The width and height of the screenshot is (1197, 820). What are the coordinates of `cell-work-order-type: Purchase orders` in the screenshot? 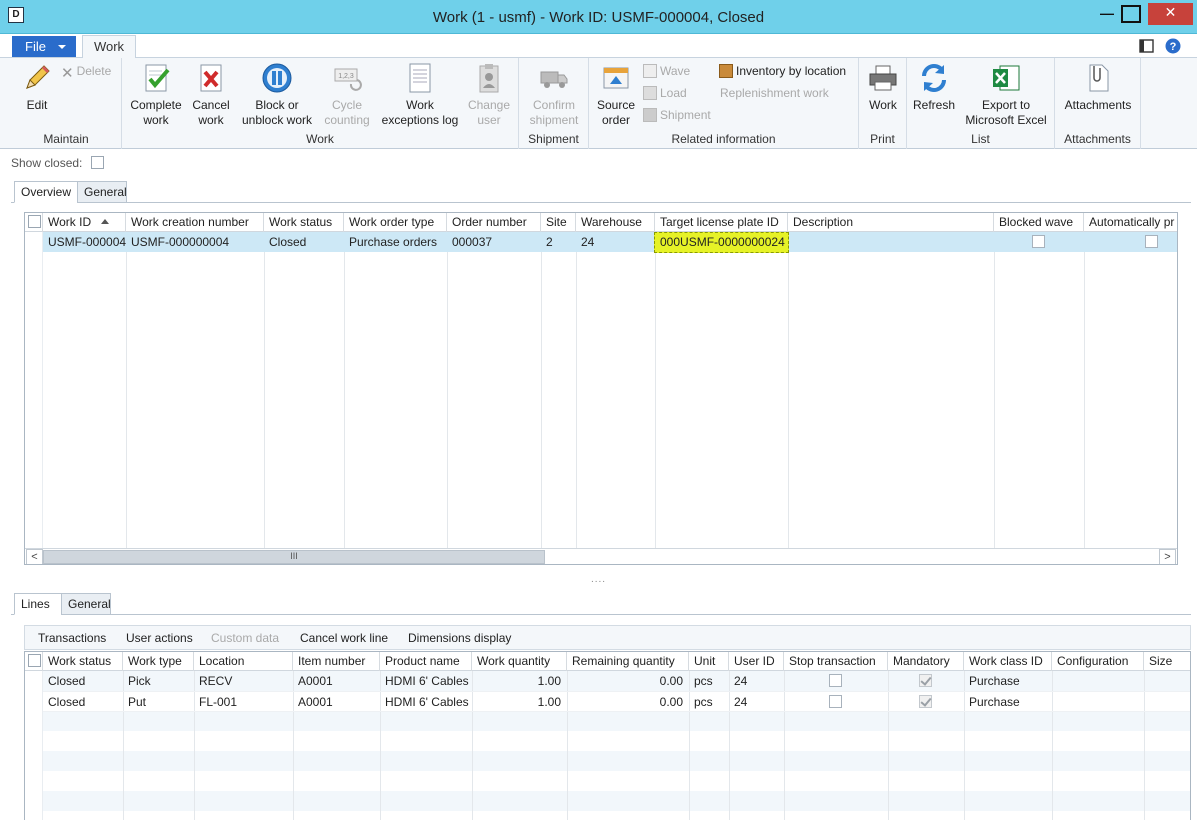 It's located at (395, 242).